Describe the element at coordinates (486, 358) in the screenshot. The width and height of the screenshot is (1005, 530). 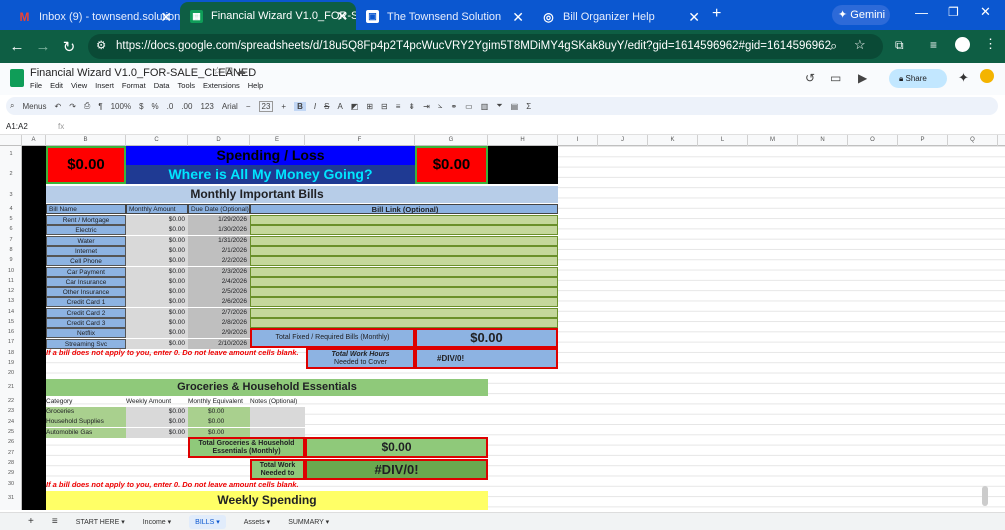
I see `work-hours-value: #DIV/0!` at that location.